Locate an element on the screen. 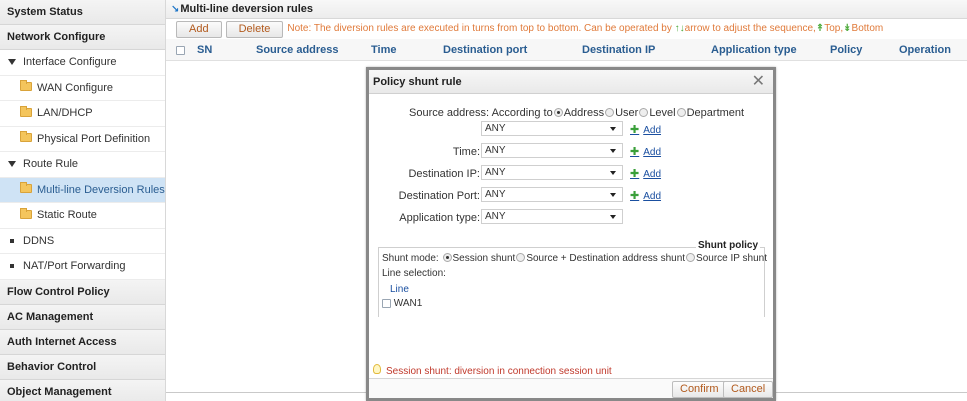  sidebar-item-multi-line-deversion-rules: Multi-line Deversion Rules is located at coordinates (82, 190).